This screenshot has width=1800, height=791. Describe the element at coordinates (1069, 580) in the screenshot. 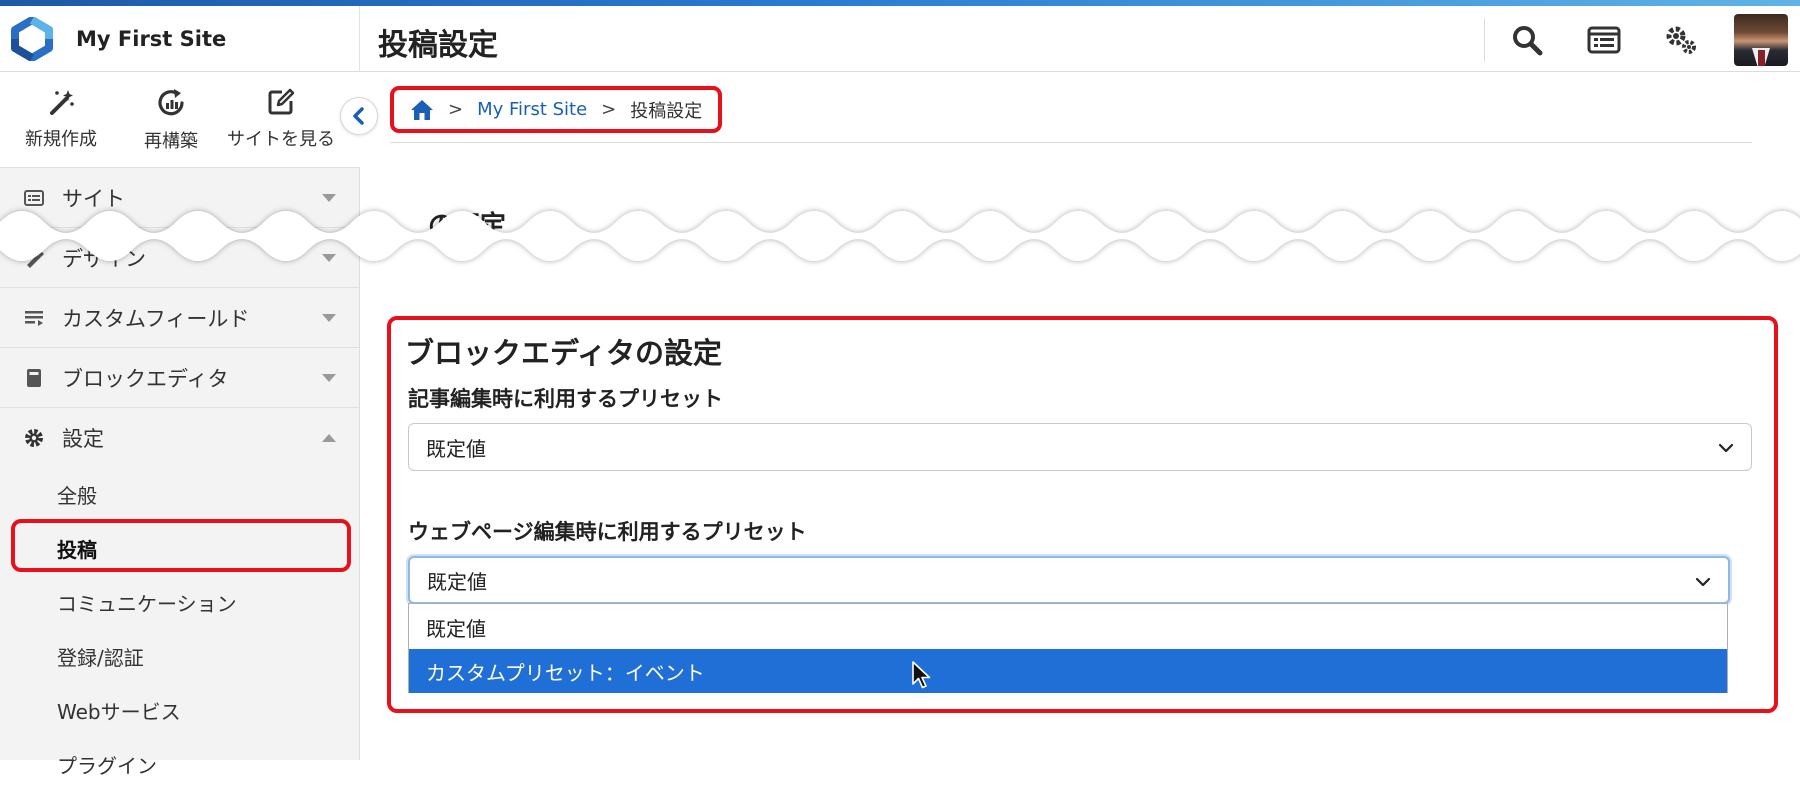

I see `page-preset-select: 既定値` at that location.